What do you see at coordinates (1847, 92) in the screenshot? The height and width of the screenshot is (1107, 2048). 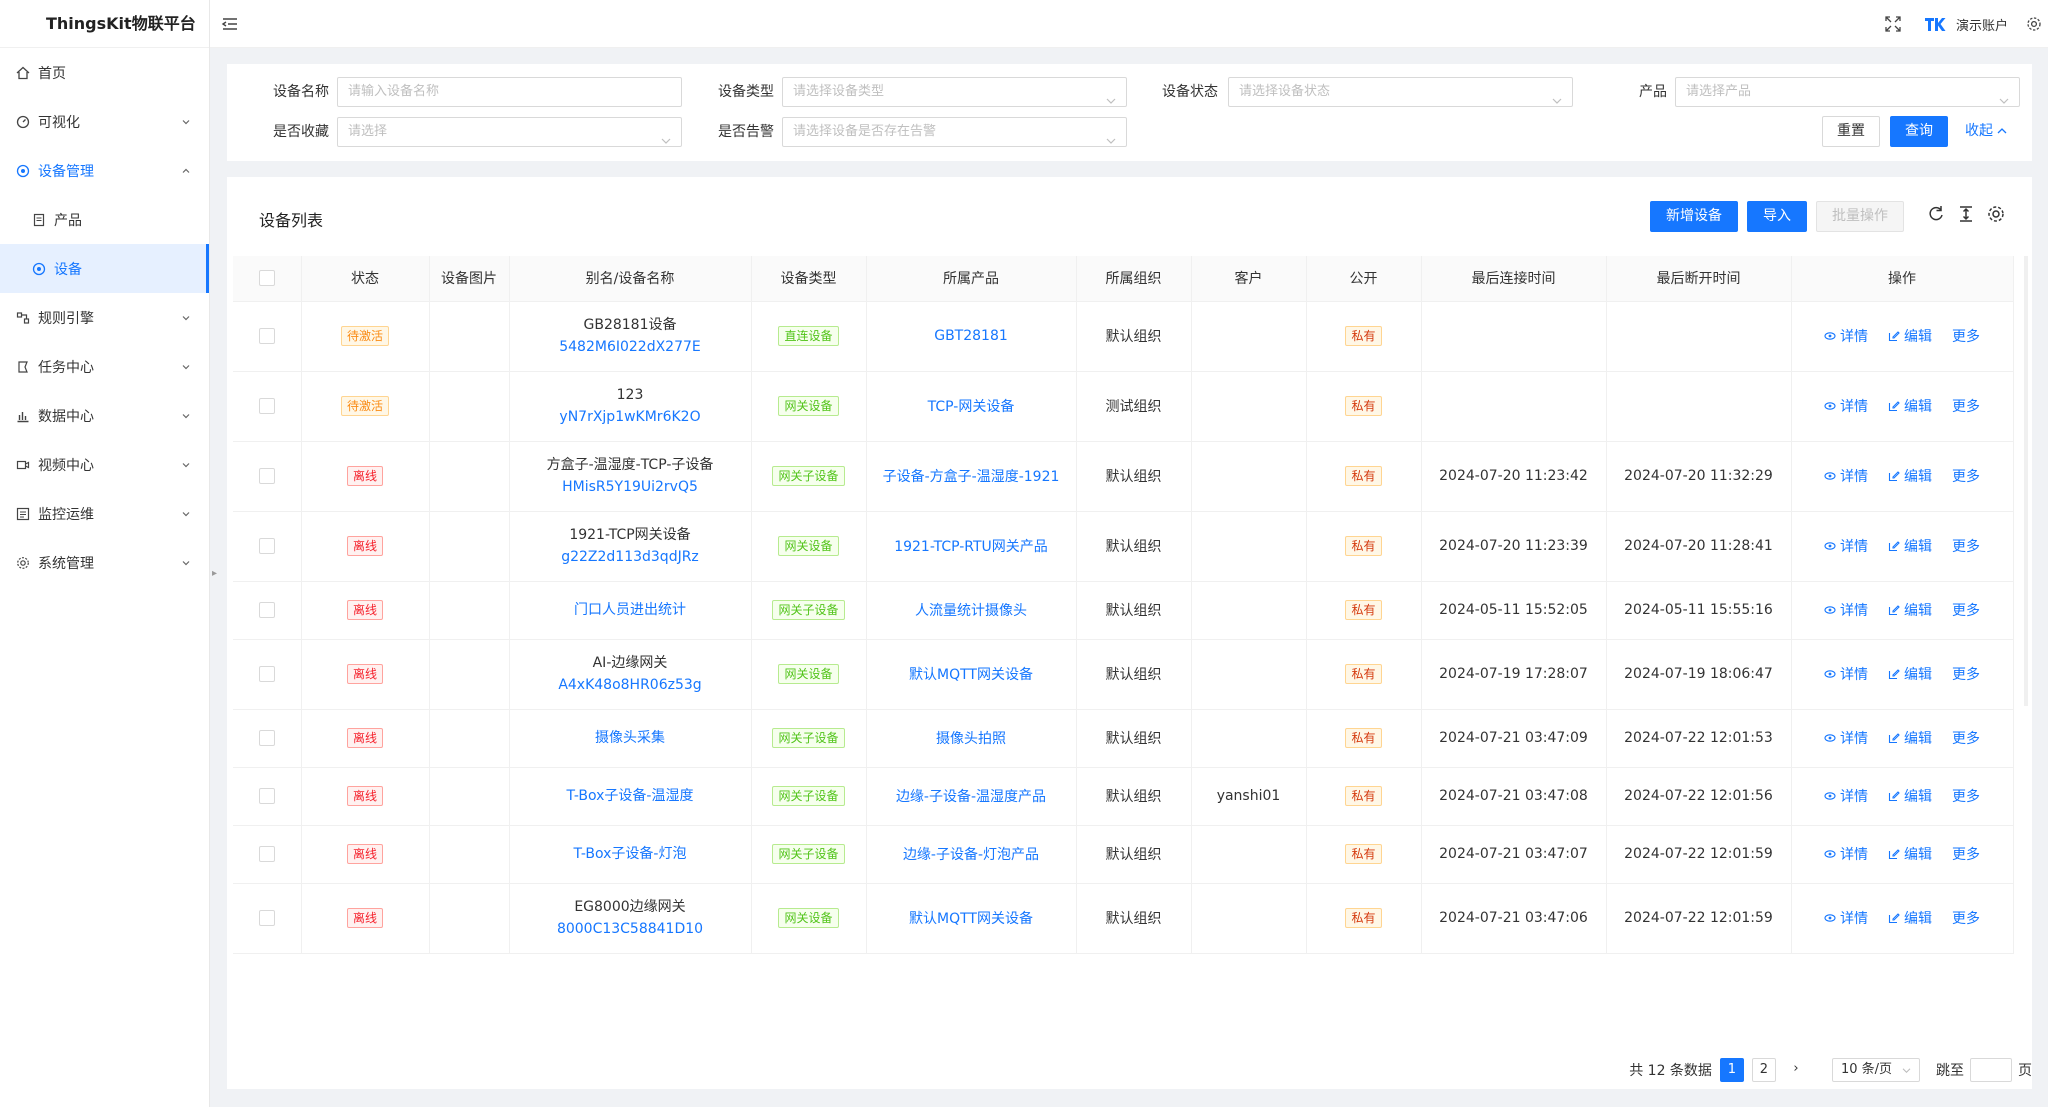 I see `product-select: 请选择产品` at bounding box center [1847, 92].